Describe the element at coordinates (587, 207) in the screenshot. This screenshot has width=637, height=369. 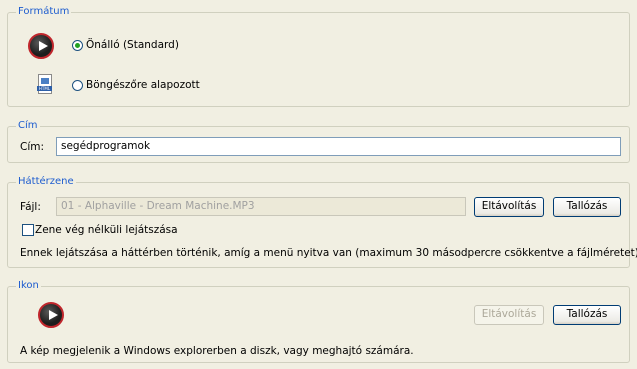
I see `browse-music-button: Tallózás` at that location.